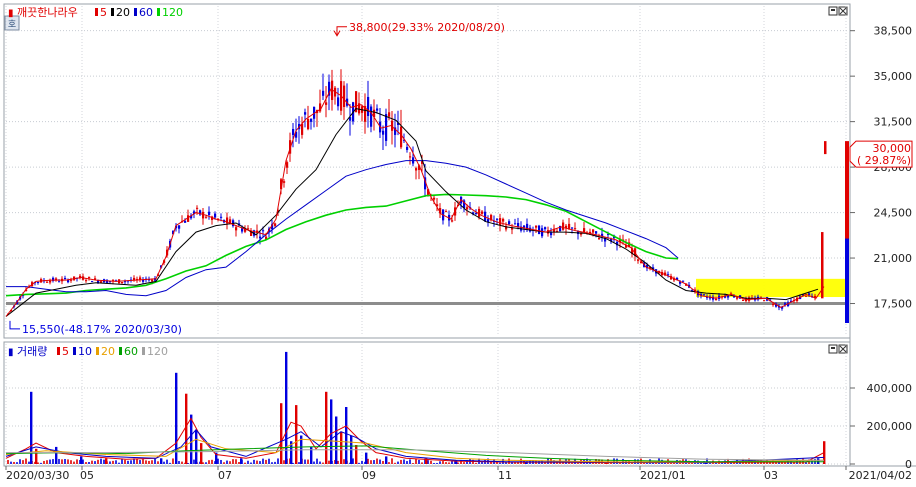  What do you see at coordinates (893, 122) in the screenshot?
I see `price-tick-label: 31,500` at bounding box center [893, 122].